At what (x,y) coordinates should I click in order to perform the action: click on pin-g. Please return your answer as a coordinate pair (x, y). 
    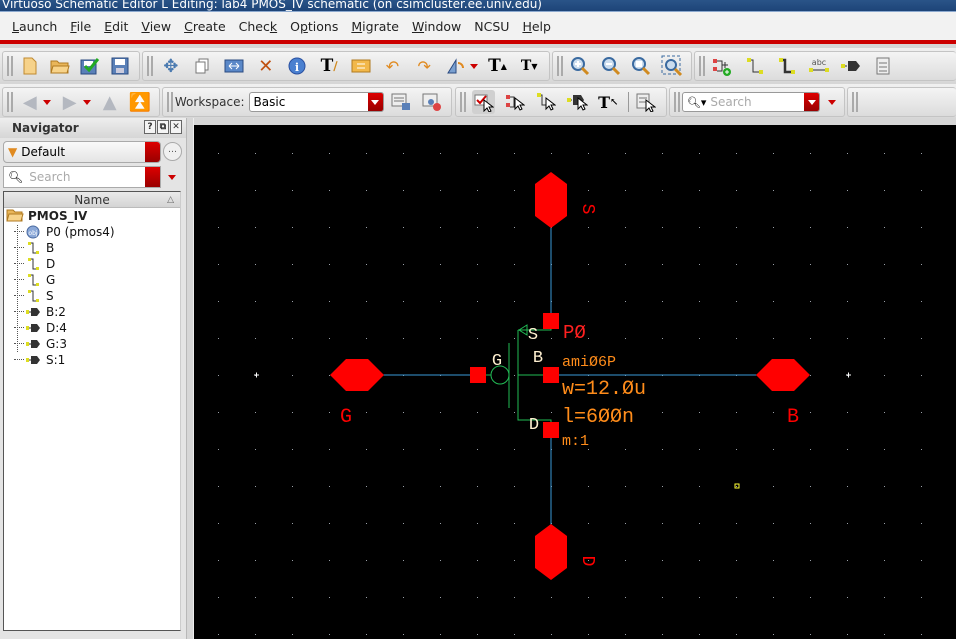
    Looking at the image, I should click on (357, 375).